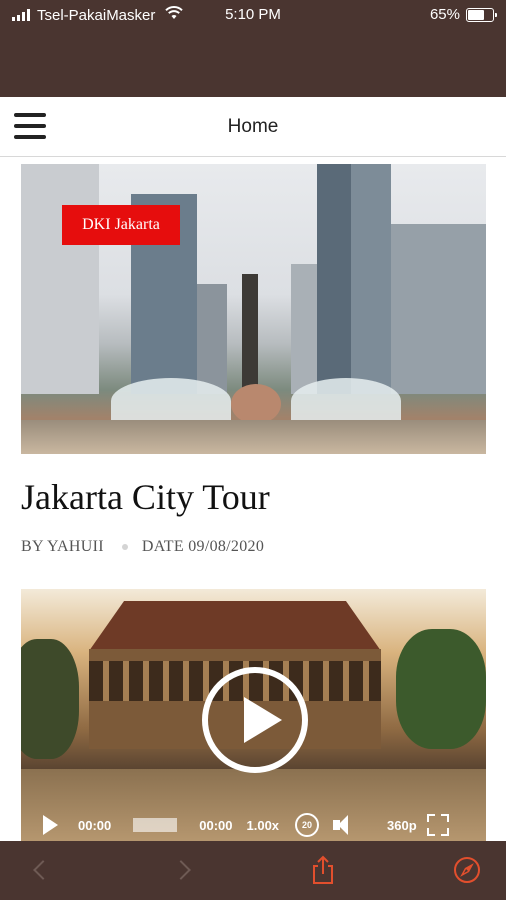 This screenshot has width=506, height=900. What do you see at coordinates (21, 15) in the screenshot?
I see `signal-icon` at bounding box center [21, 15].